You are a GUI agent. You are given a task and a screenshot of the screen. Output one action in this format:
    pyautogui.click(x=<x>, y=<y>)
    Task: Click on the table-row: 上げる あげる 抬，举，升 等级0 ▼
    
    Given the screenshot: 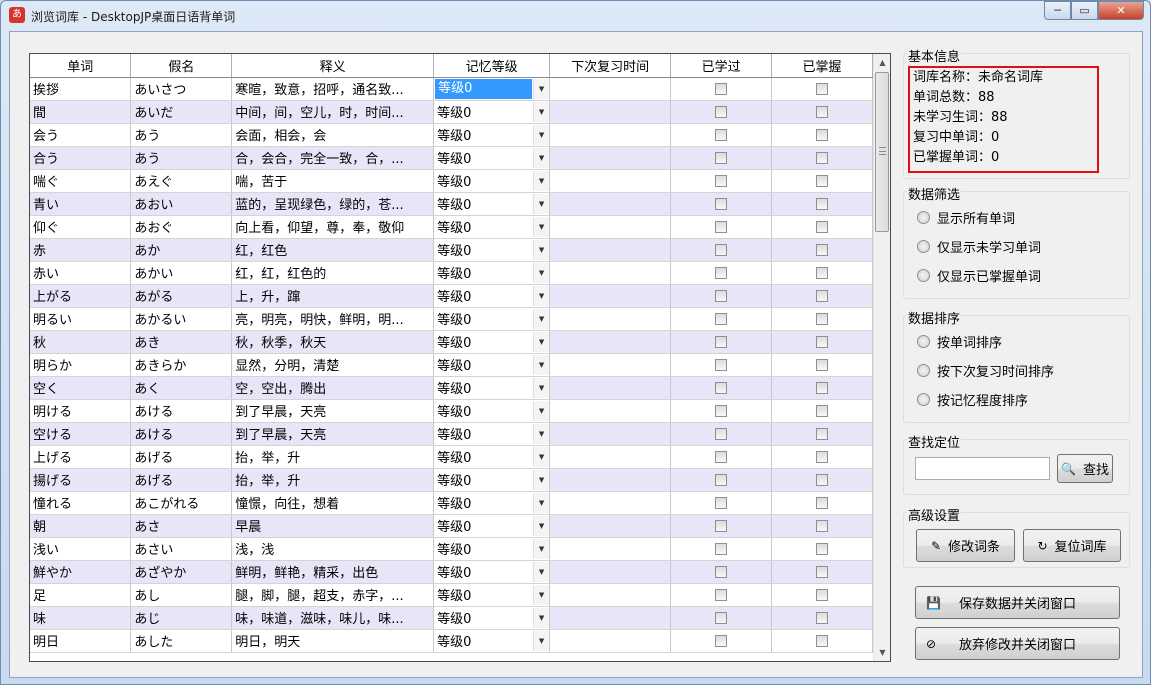 What is the action you would take?
    pyautogui.click(x=451, y=457)
    